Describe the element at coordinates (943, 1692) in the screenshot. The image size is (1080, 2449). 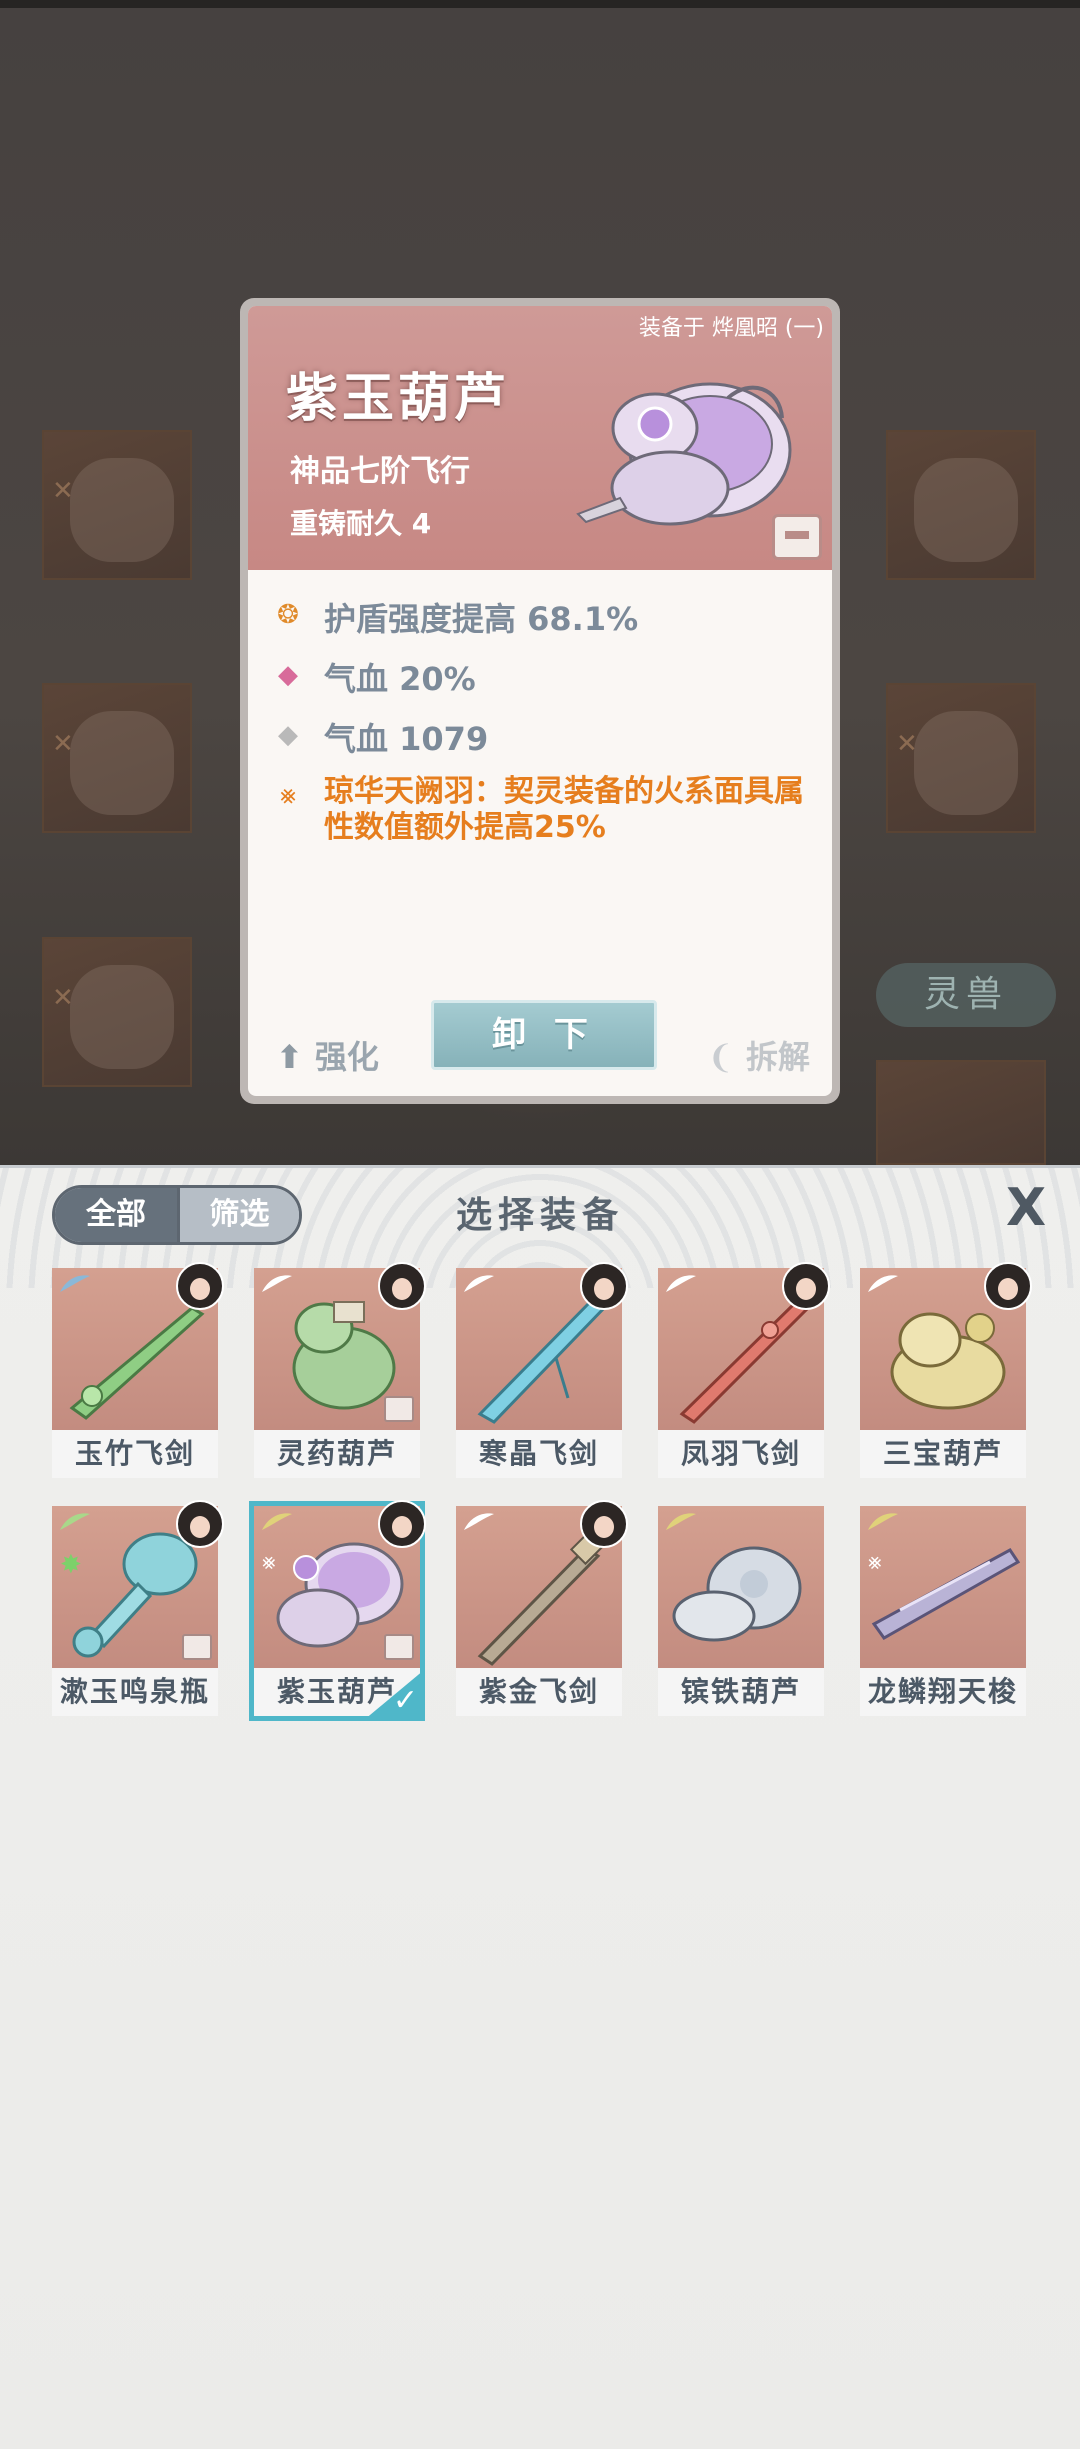
I see `item-name: 龙鳞翔天梭` at that location.